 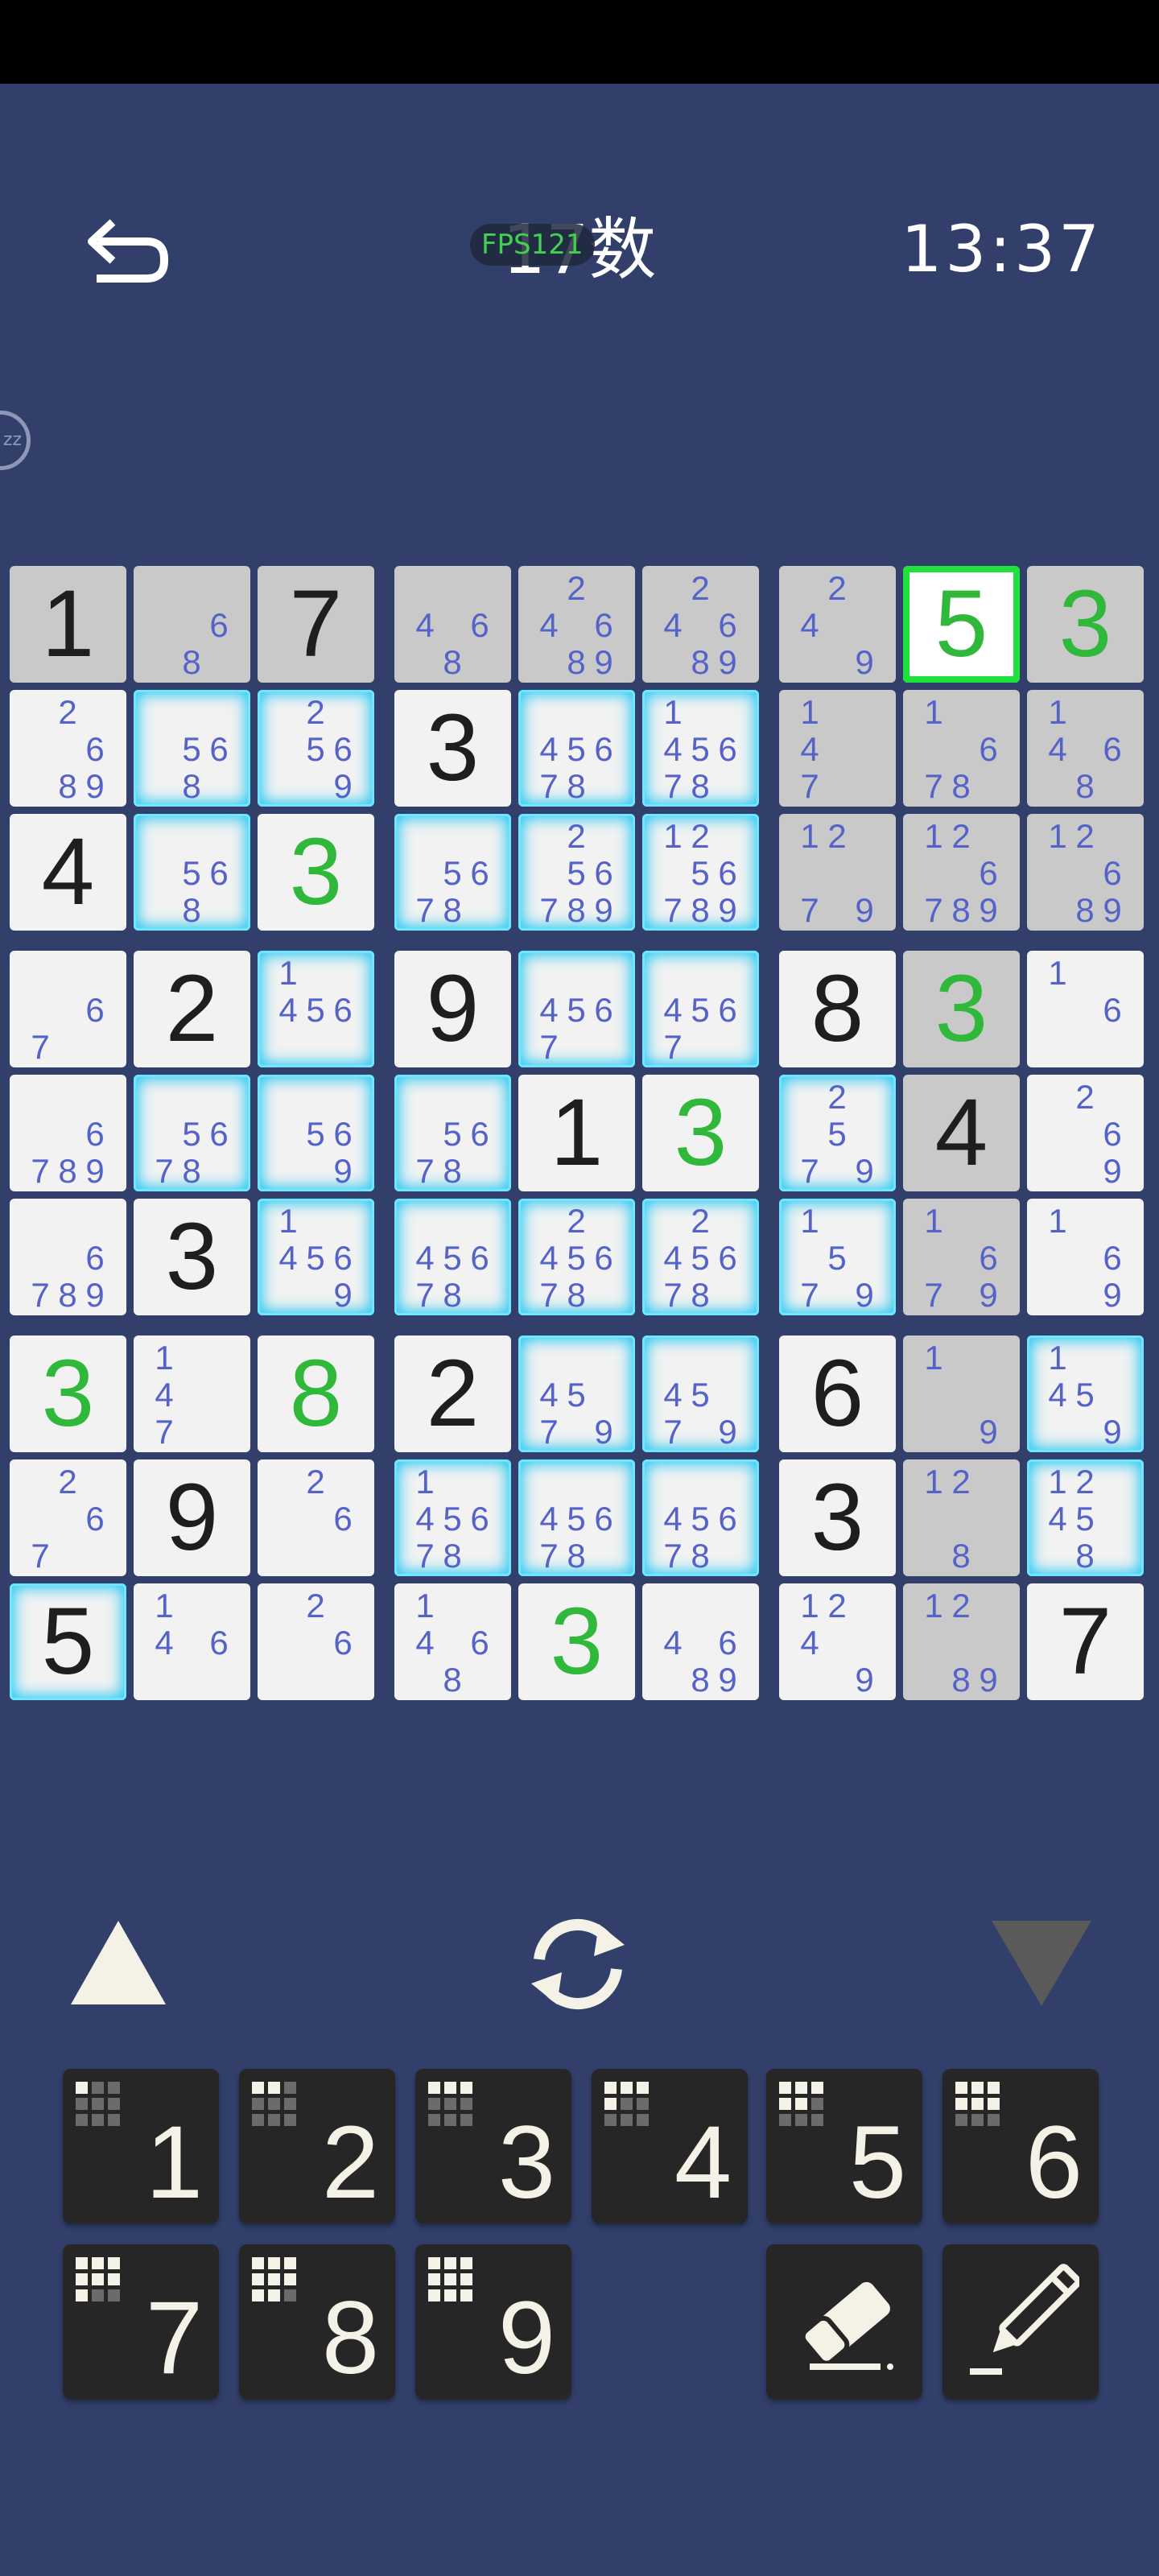 What do you see at coordinates (1085, 1009) in the screenshot?
I see `sudoku-cell: 16` at bounding box center [1085, 1009].